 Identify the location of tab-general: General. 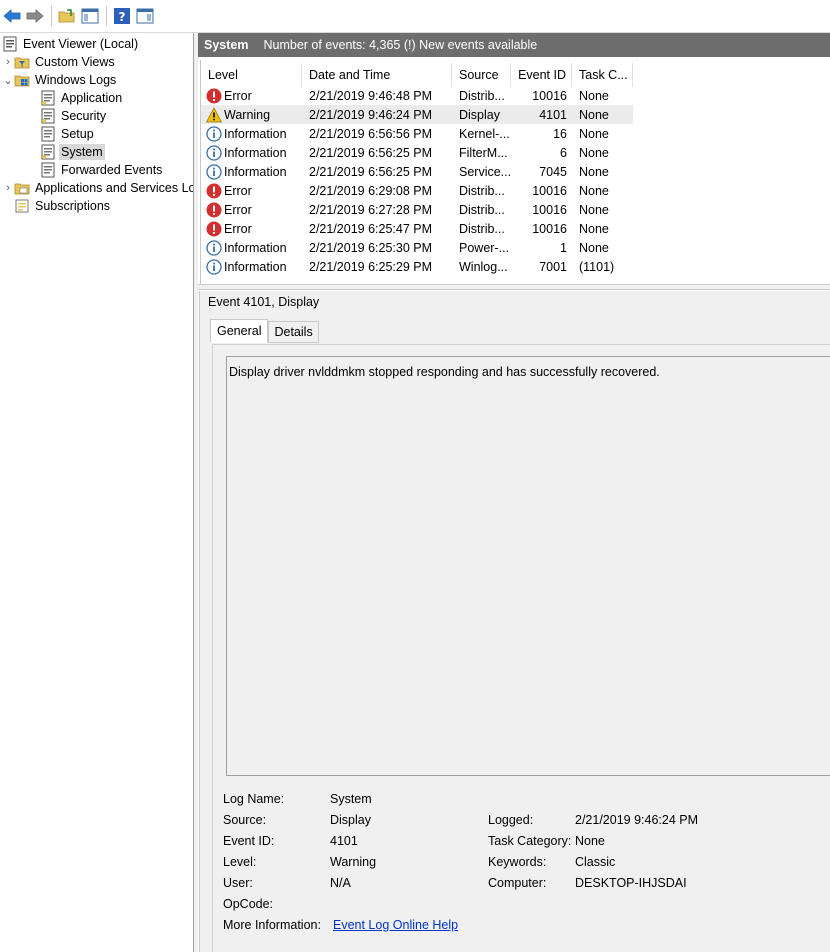
(239, 331).